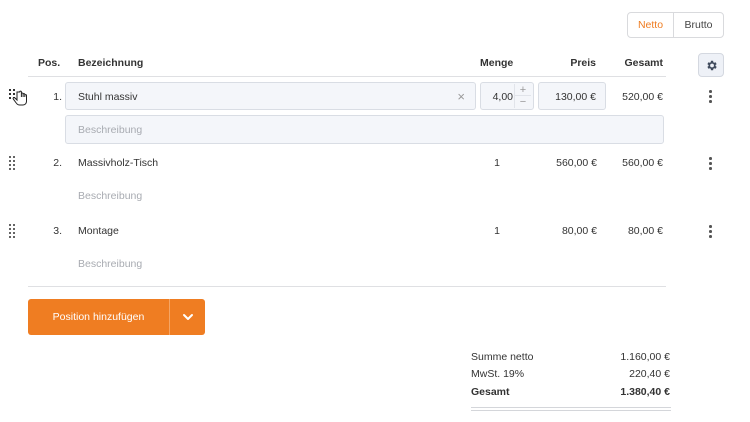 This screenshot has height=422, width=750. I want to click on grand-total-label: Gesamt, so click(490, 392).